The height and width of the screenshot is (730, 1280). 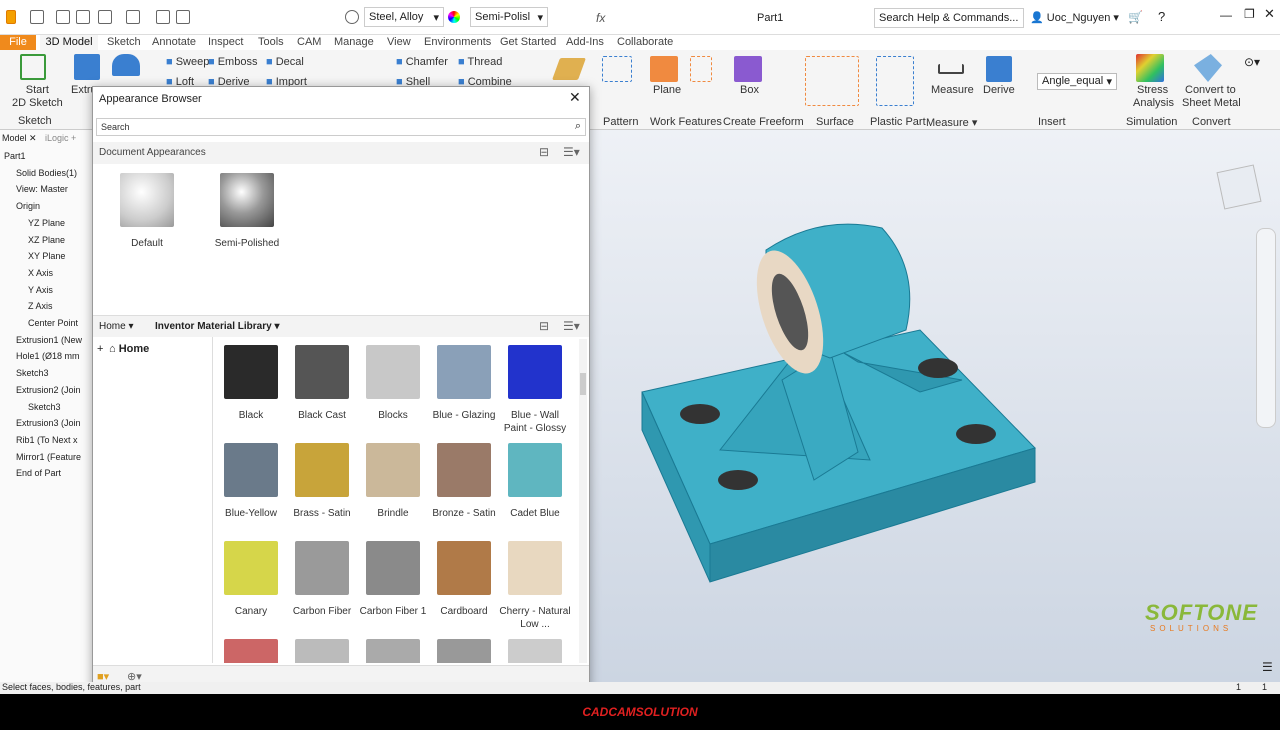 I want to click on tab-3d-model: 3D Model, so click(x=69, y=42).